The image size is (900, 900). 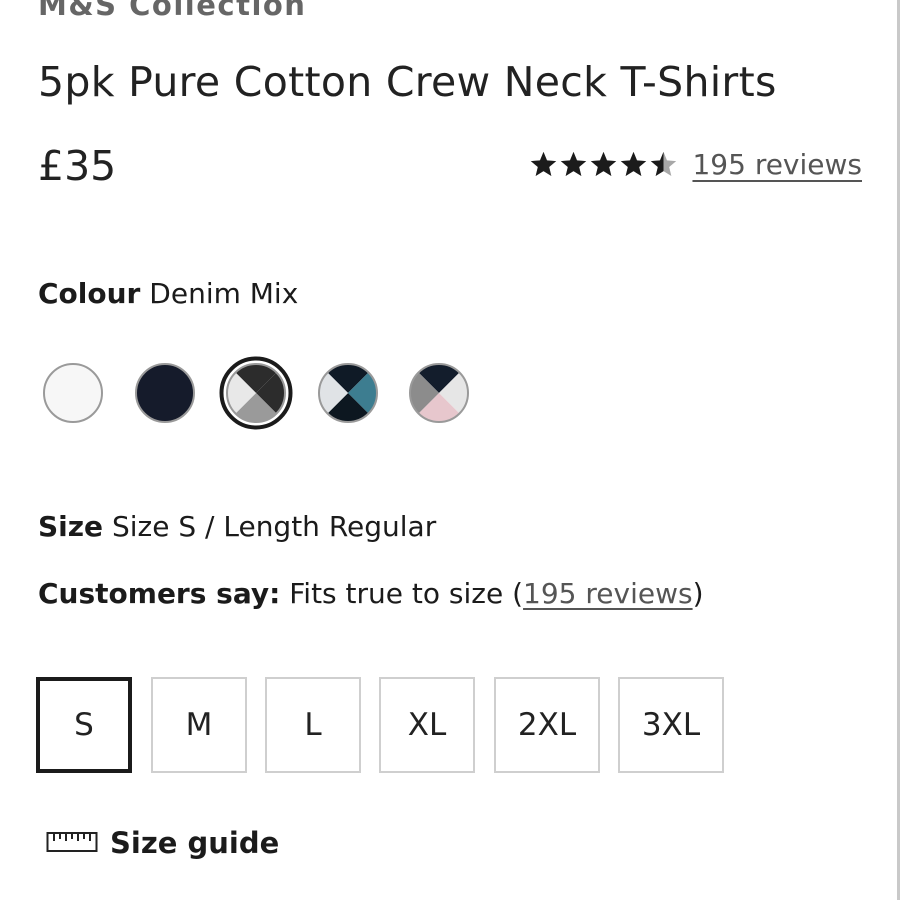 I want to click on size-guide-link: Size guide, so click(x=162, y=843).